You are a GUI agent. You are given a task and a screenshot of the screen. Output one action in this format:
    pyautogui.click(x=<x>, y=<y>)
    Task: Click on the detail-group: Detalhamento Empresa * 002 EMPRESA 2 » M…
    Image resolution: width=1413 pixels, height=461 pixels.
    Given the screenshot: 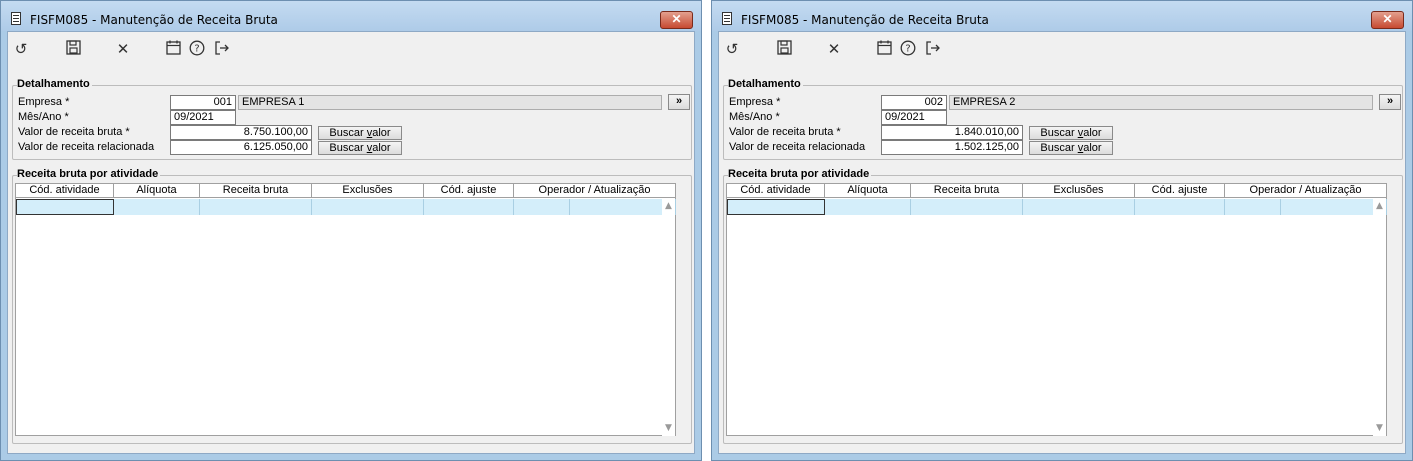 What is the action you would take?
    pyautogui.click(x=1063, y=119)
    